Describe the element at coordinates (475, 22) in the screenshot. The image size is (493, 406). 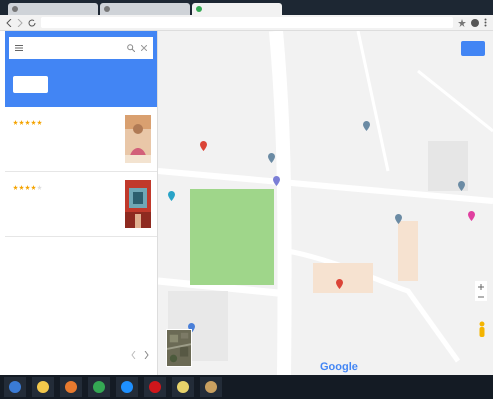
I see `profile-icon` at that location.